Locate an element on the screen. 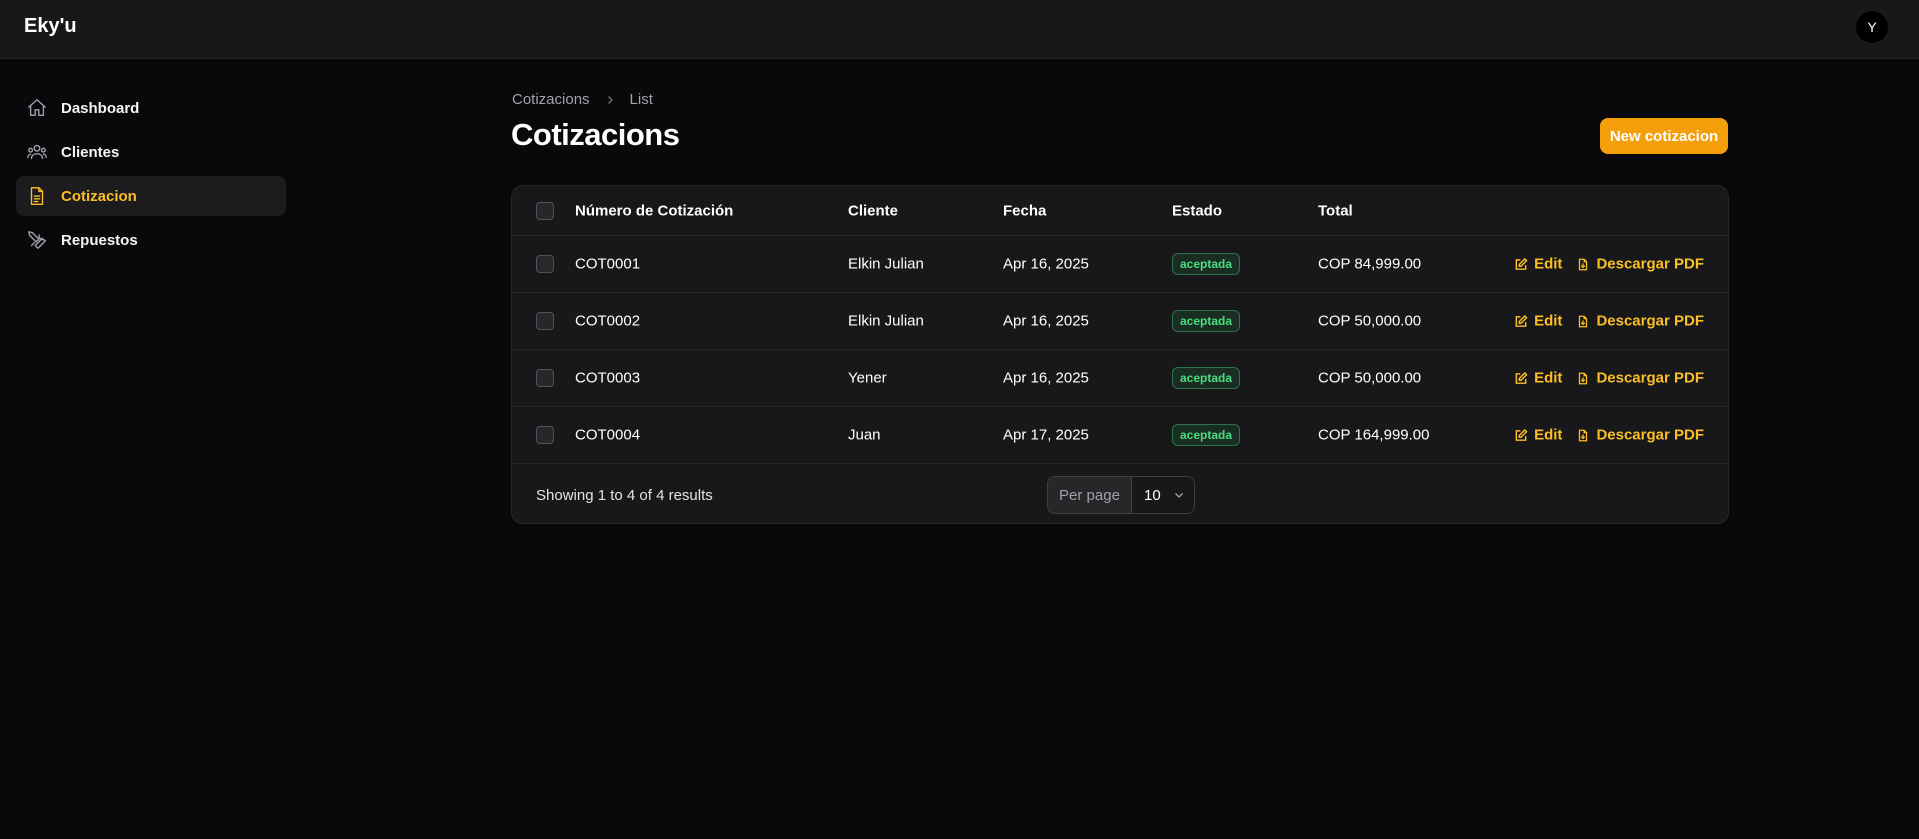  users-icon is located at coordinates (37, 152).